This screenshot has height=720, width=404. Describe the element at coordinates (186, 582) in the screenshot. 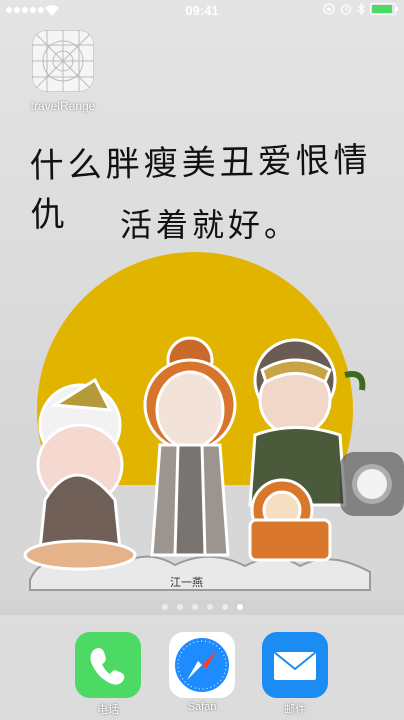

I see `wallpaper-signature: 江一燕` at that location.